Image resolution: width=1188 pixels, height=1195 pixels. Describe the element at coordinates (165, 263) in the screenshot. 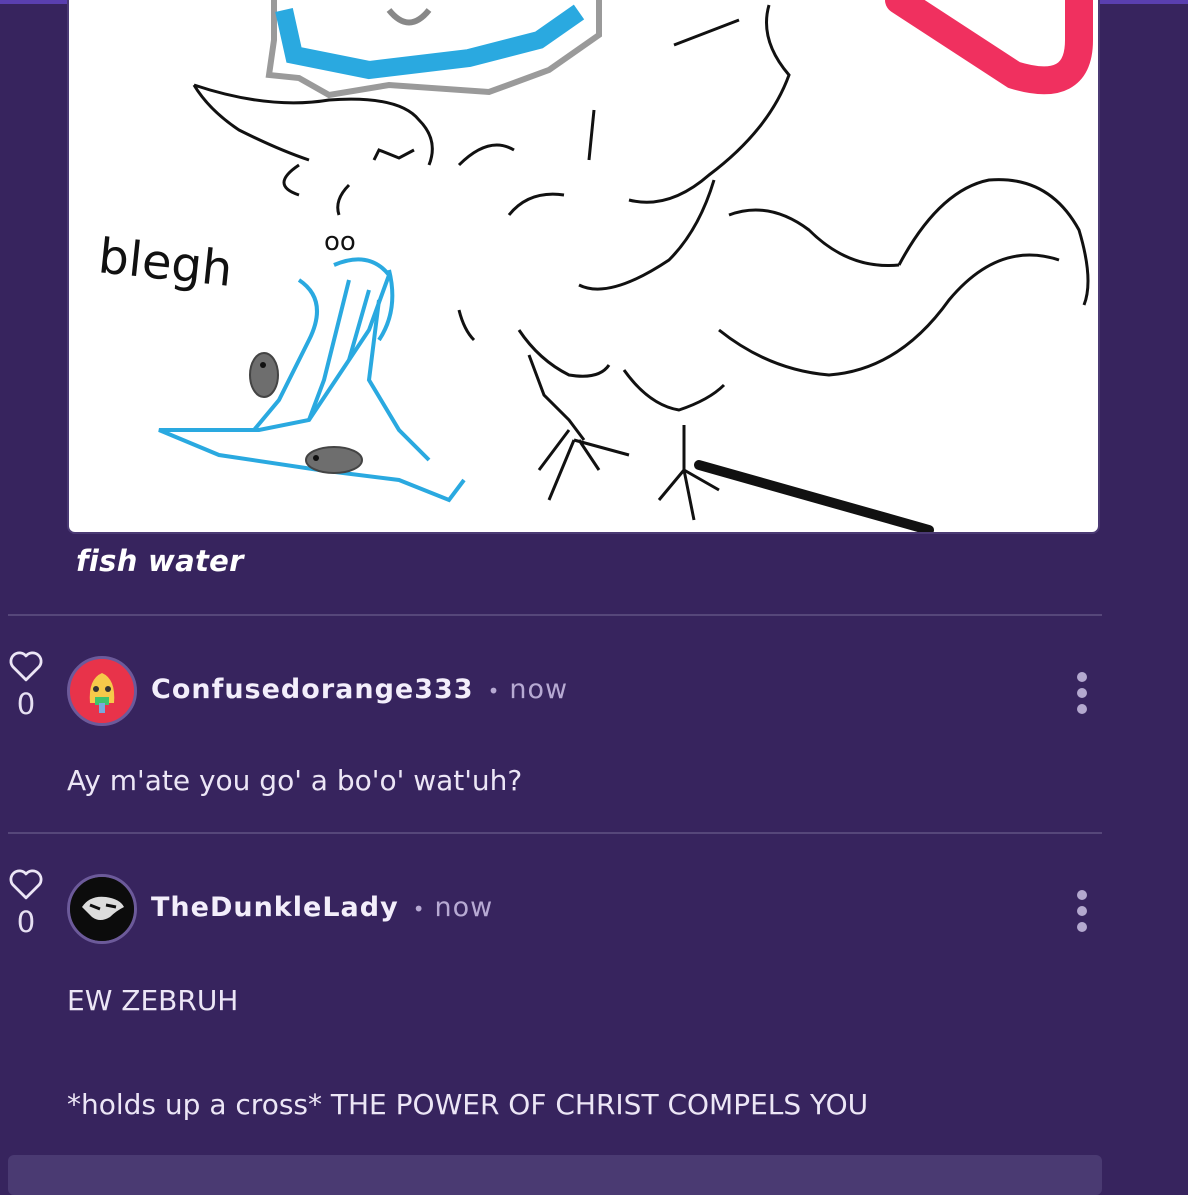

I see `drawing-text-blegh: blegh` at that location.